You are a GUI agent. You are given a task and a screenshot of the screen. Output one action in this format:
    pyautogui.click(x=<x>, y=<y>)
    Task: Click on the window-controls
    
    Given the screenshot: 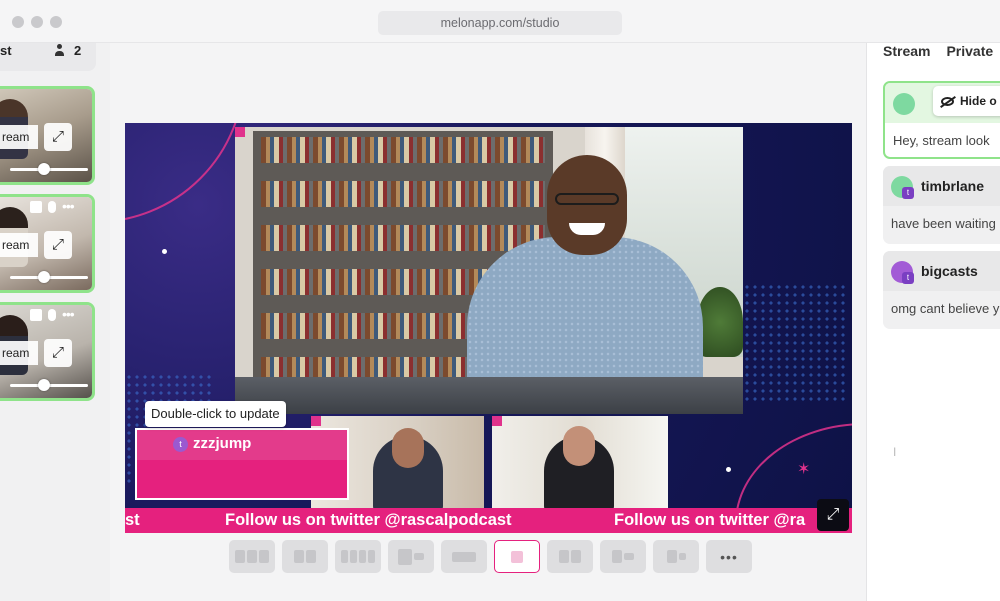 What is the action you would take?
    pyautogui.click(x=37, y=22)
    